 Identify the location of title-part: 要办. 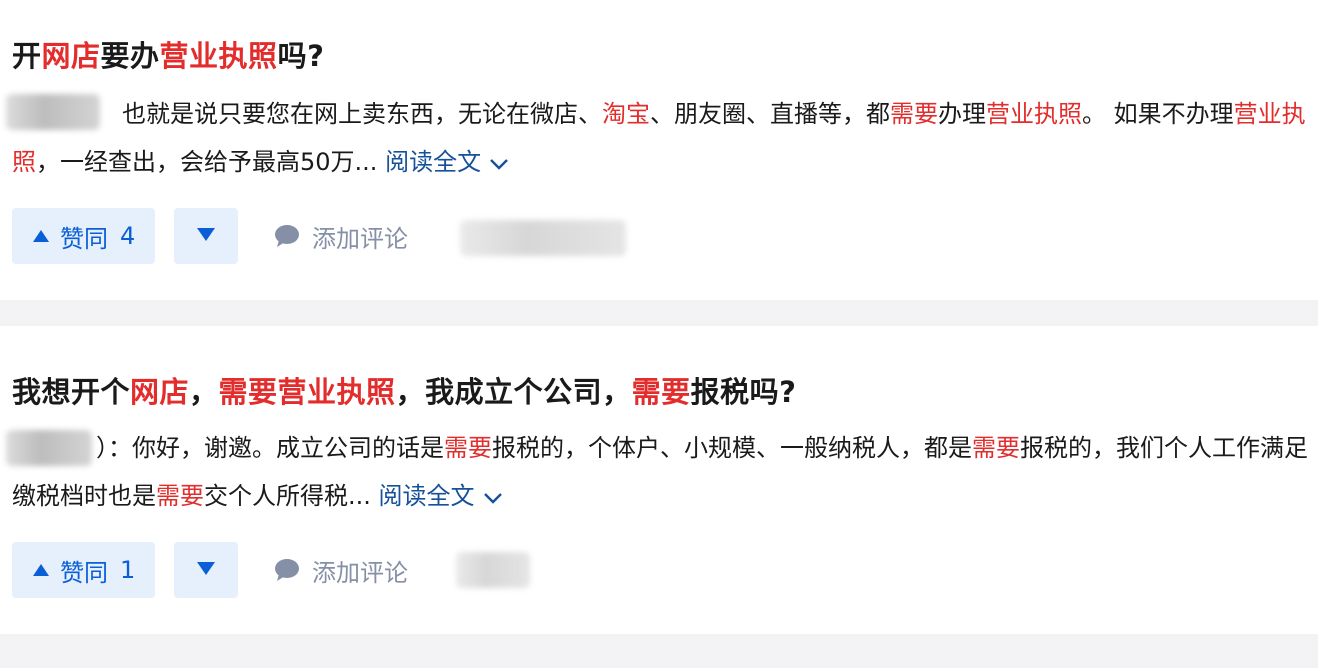
(130, 56).